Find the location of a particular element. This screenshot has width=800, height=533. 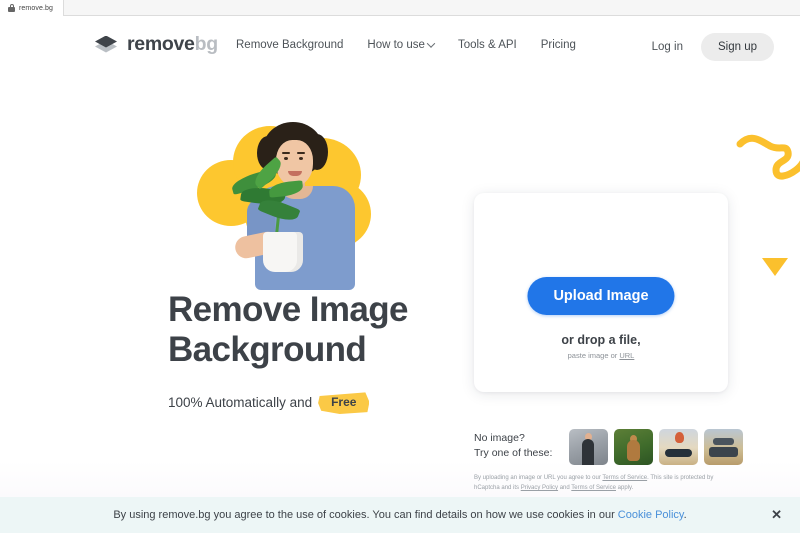

yellow-triangle-icon is located at coordinates (775, 267).